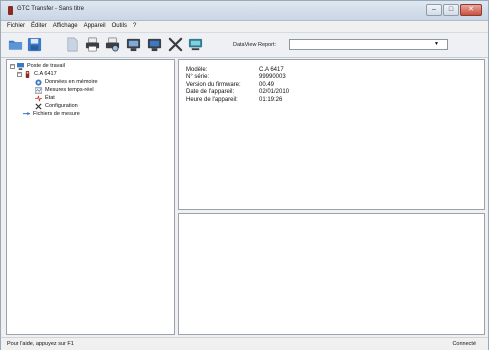 The image size is (489, 350). What do you see at coordinates (61, 106) in the screenshot?
I see `tree-configuration-label: Configuration` at bounding box center [61, 106].